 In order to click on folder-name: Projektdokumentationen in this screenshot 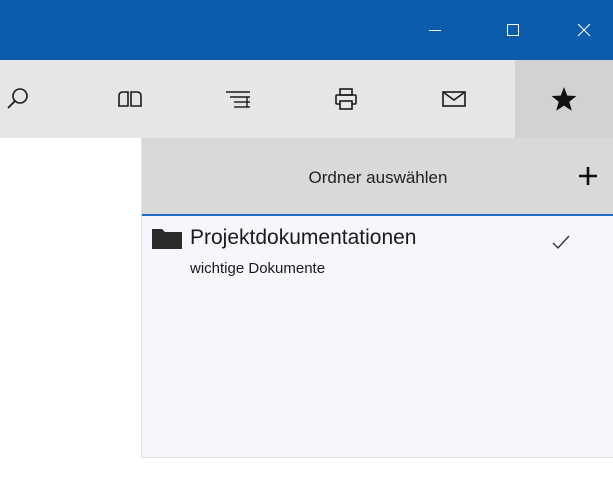, I will do `click(303, 237)`.